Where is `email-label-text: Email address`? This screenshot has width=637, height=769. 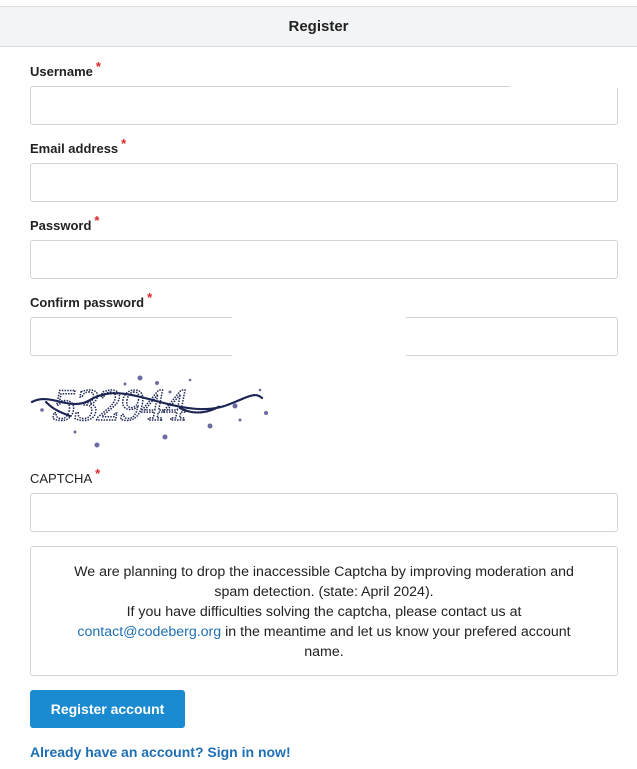 email-label-text: Email address is located at coordinates (74, 148).